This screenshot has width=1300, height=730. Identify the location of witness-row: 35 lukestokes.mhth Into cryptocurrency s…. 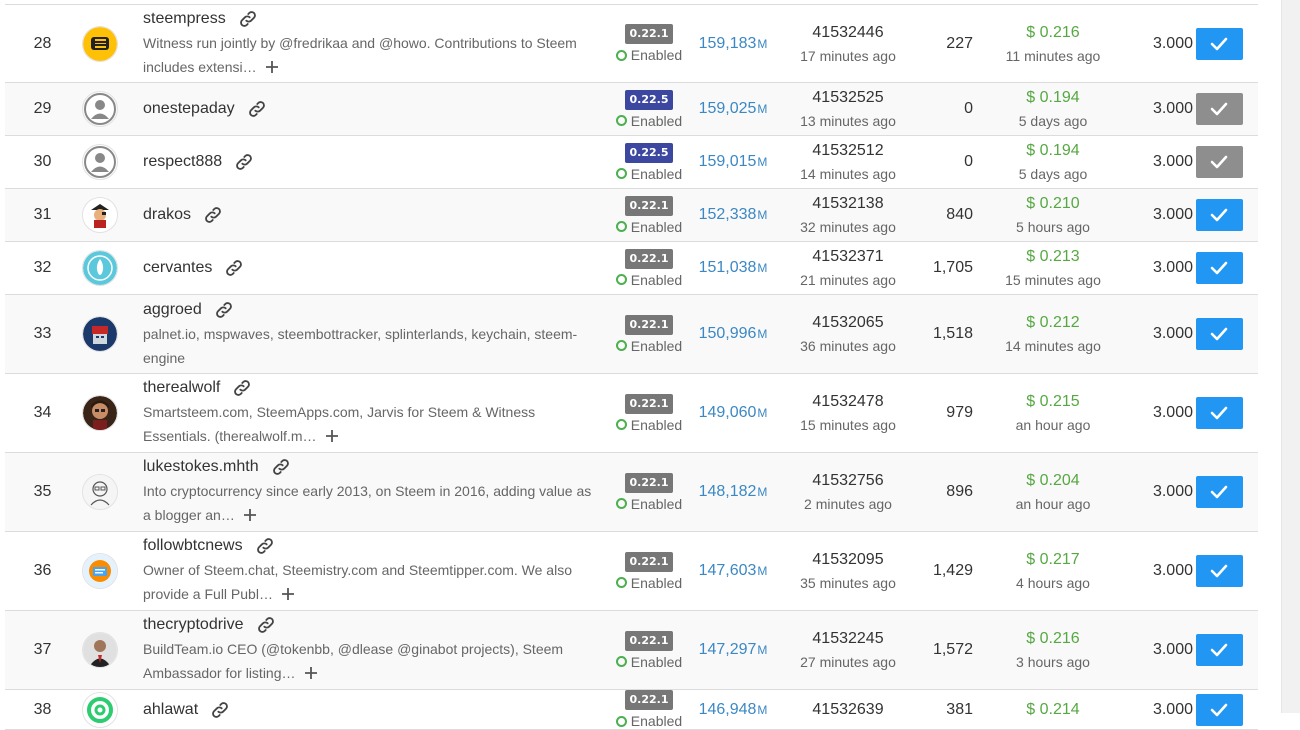
(631, 492).